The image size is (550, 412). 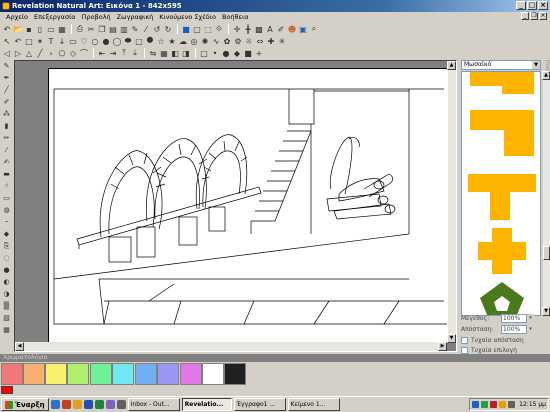 I want to click on doc-restore-button: ❐, so click(x=534, y=16).